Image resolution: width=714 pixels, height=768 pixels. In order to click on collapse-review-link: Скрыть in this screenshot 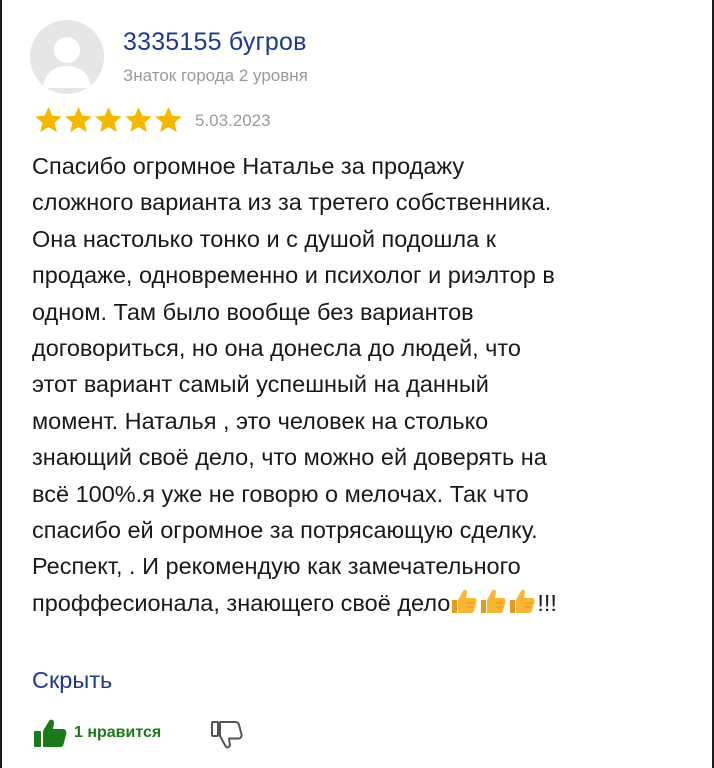, I will do `click(72, 680)`.